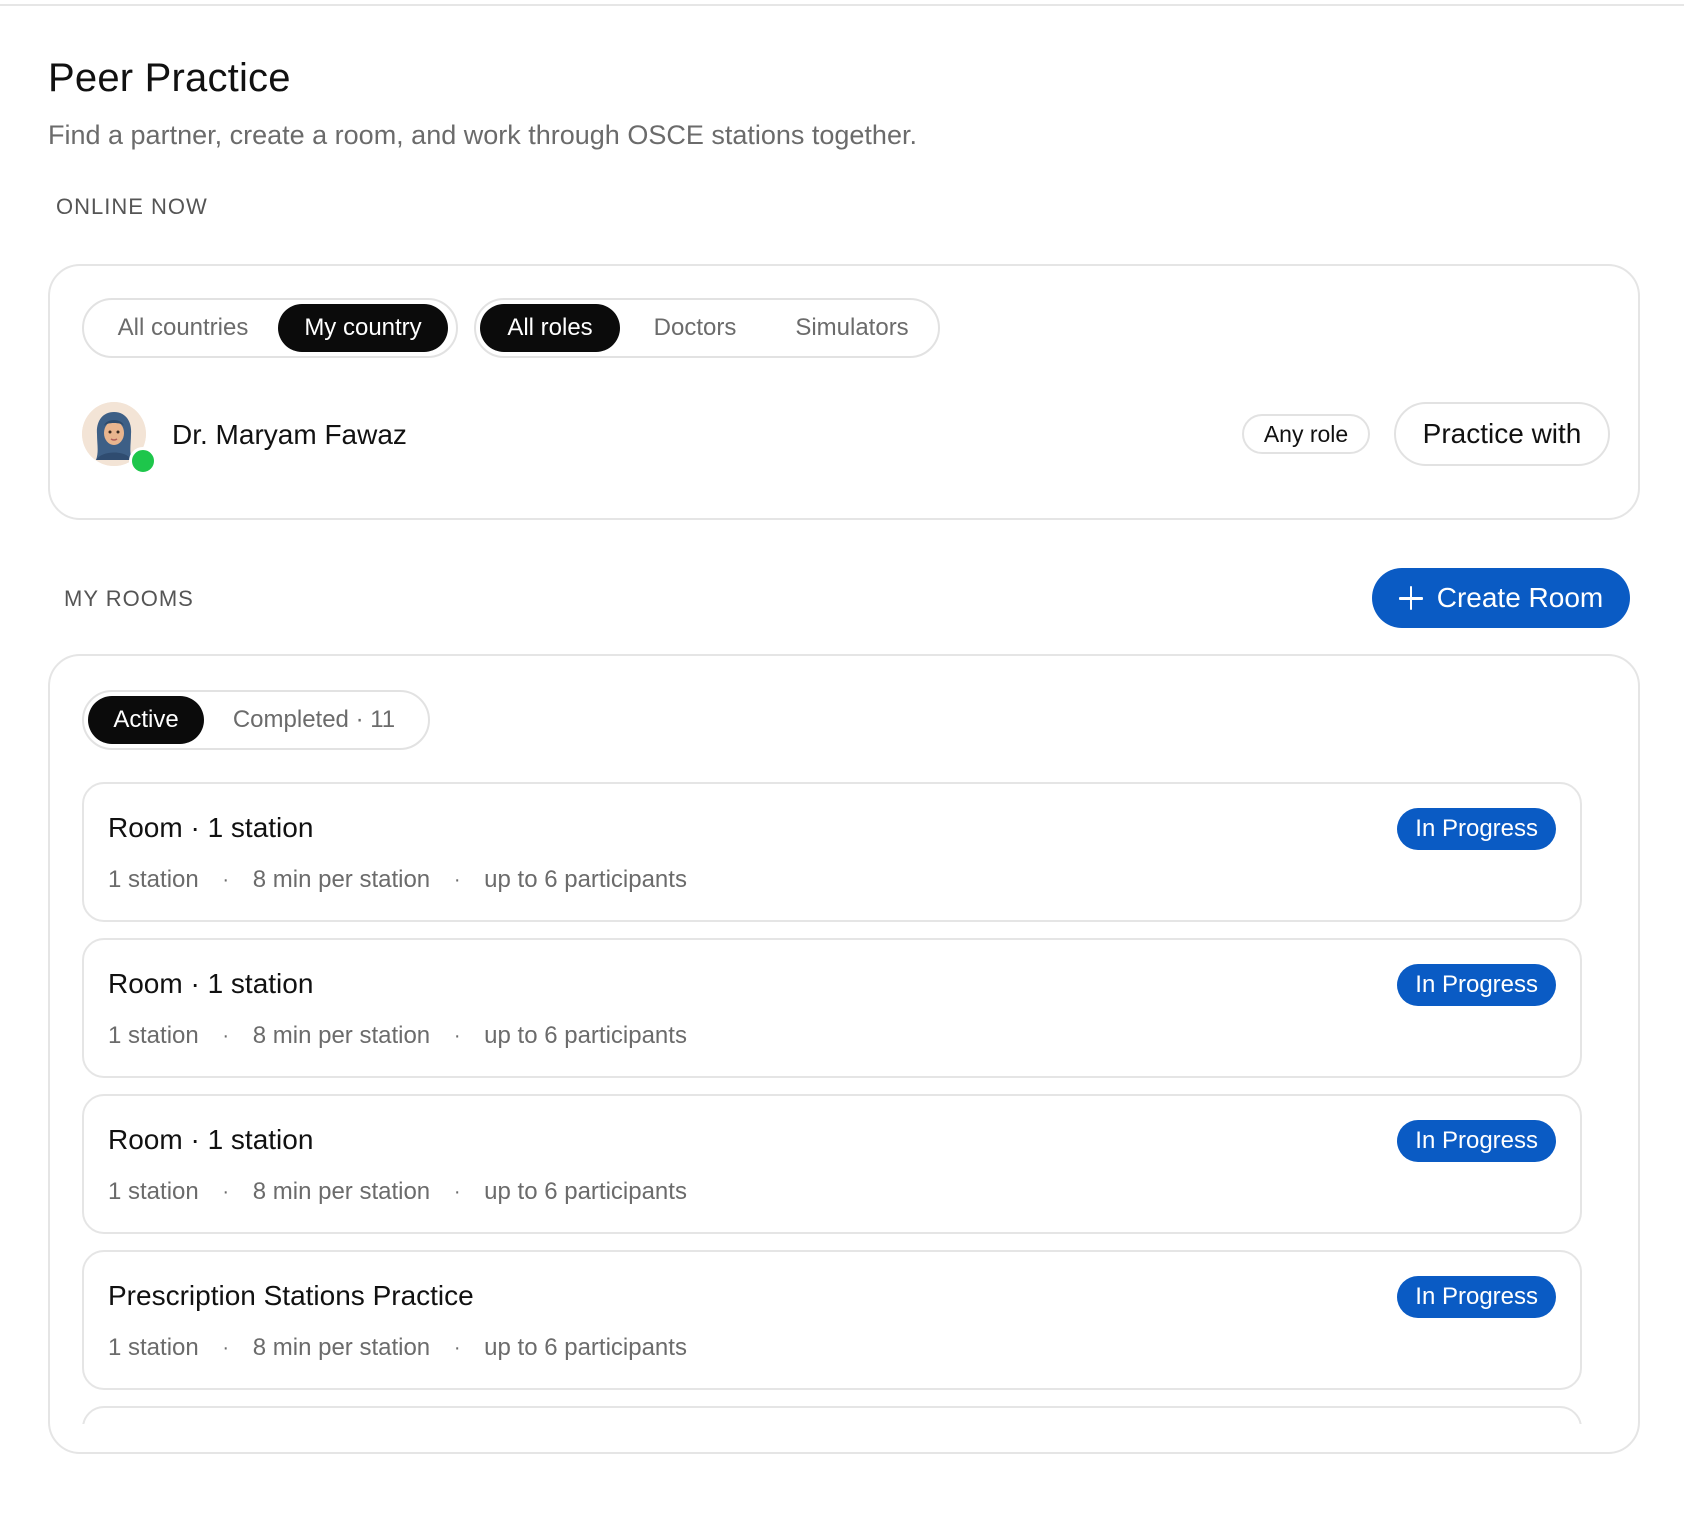 The image size is (1684, 1518). Describe the element at coordinates (289, 434) in the screenshot. I see `peer-name: Dr. Maryam Fawaz` at that location.